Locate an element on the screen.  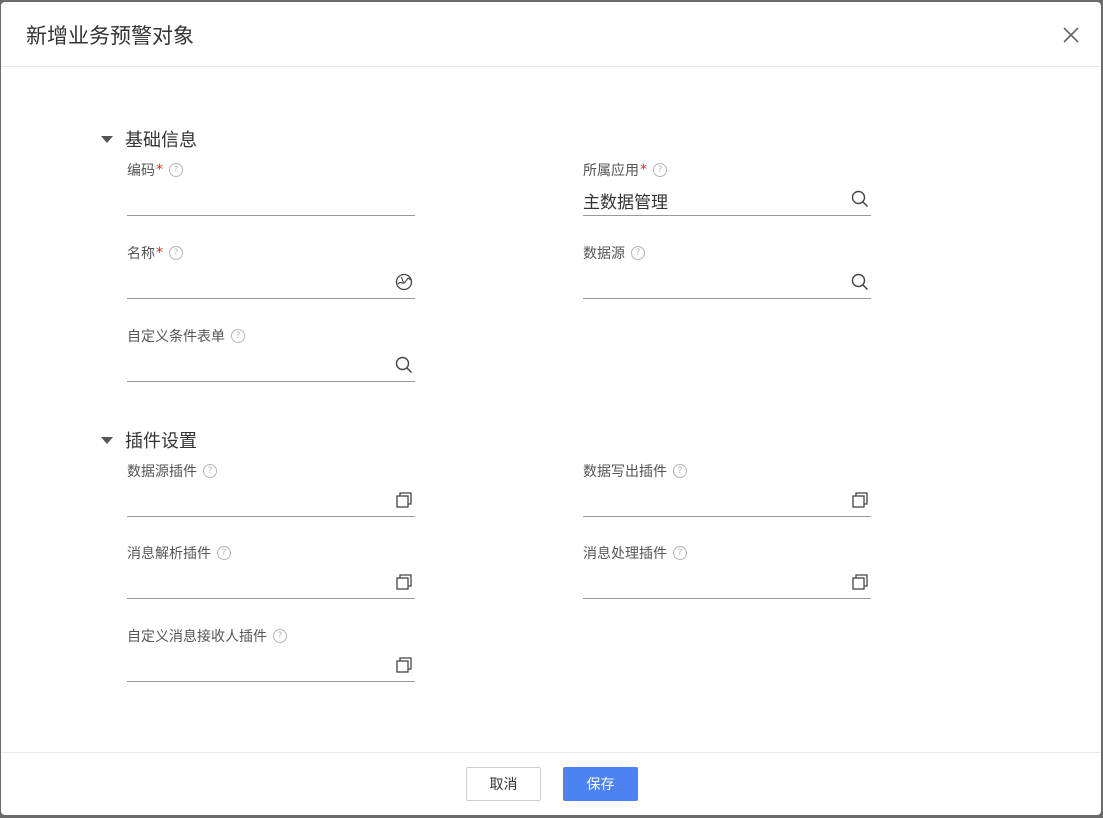
app-value: 主数据管理 is located at coordinates (625, 202).